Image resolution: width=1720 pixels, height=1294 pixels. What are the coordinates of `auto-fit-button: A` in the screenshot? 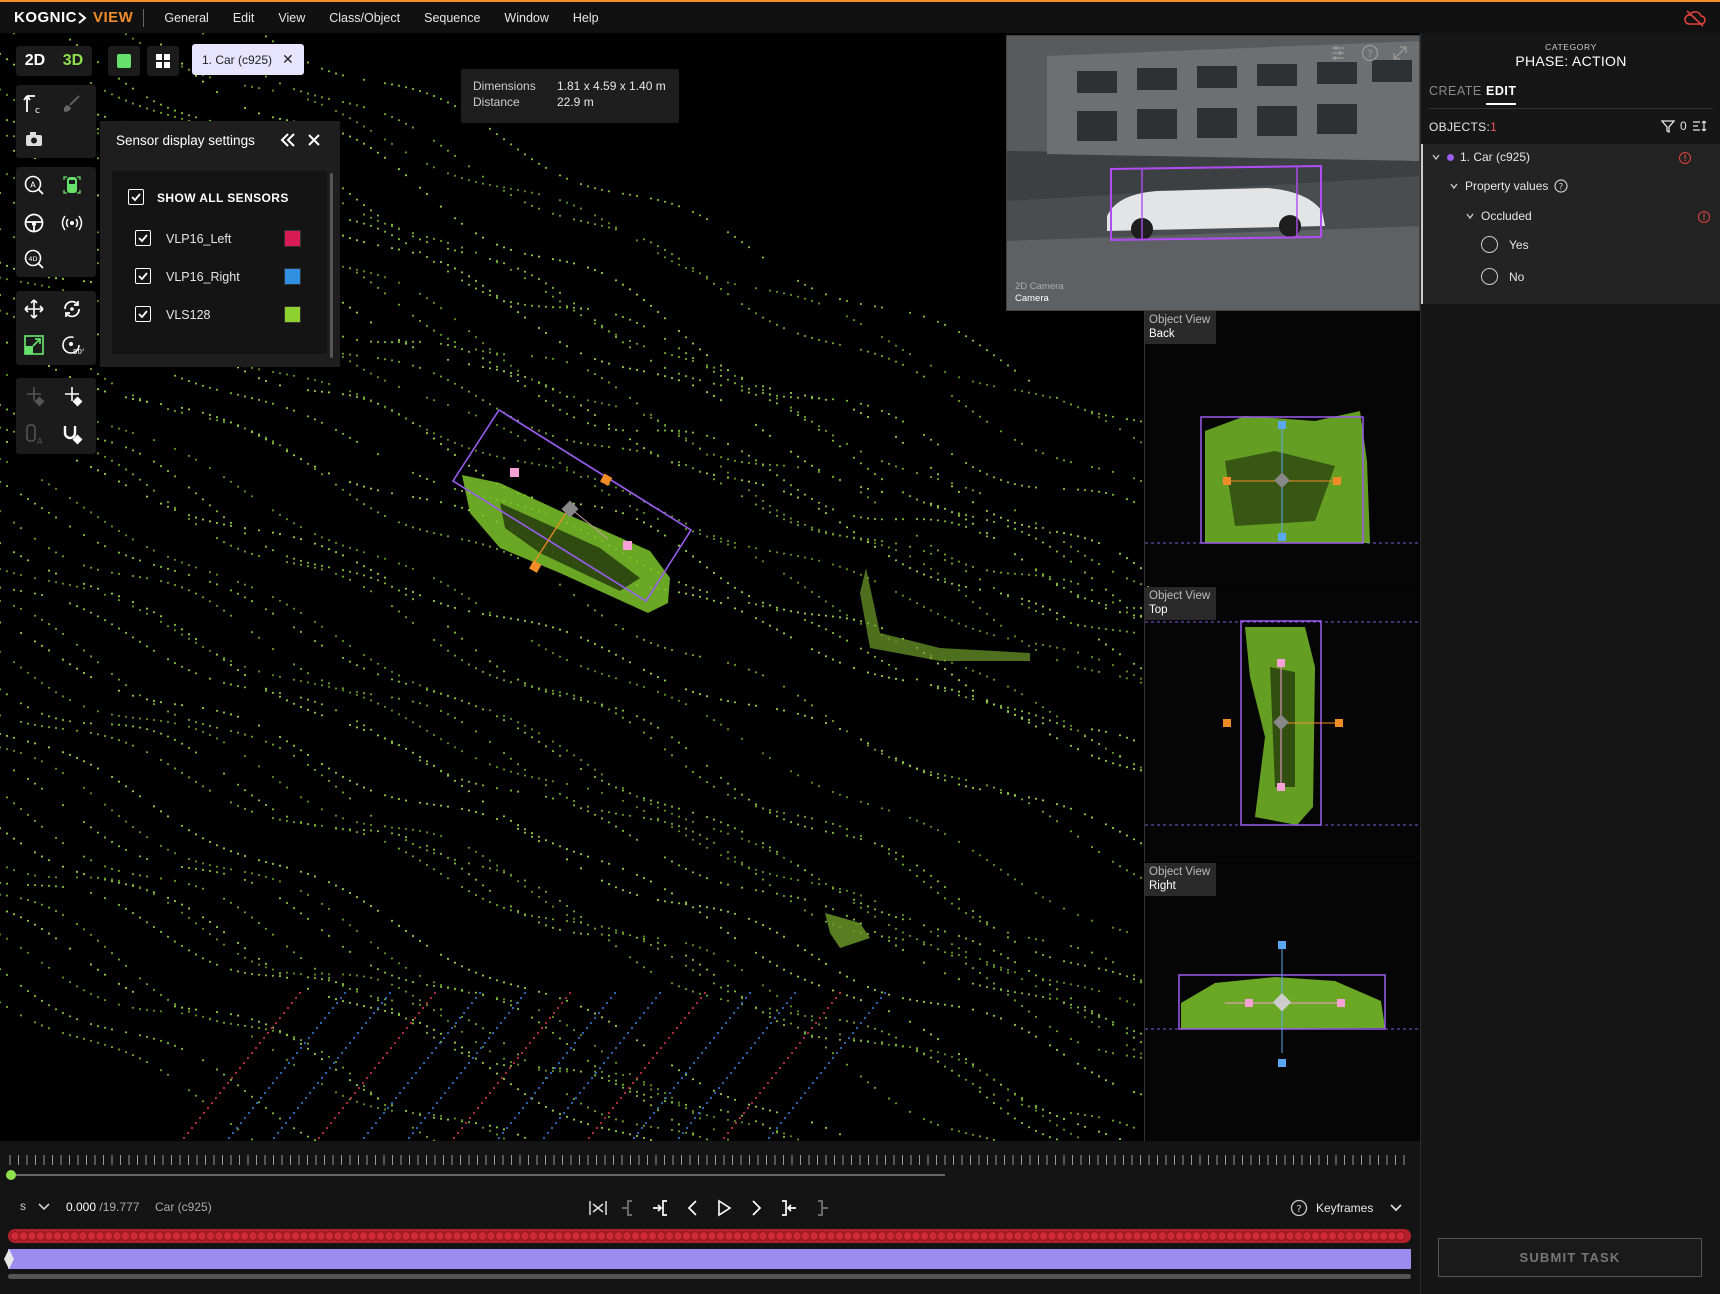 It's located at (34, 434).